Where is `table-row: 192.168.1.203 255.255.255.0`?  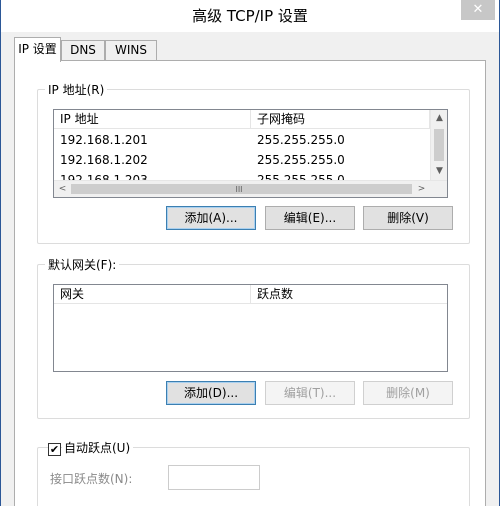
table-row: 192.168.1.203 255.255.255.0 is located at coordinates (243, 175).